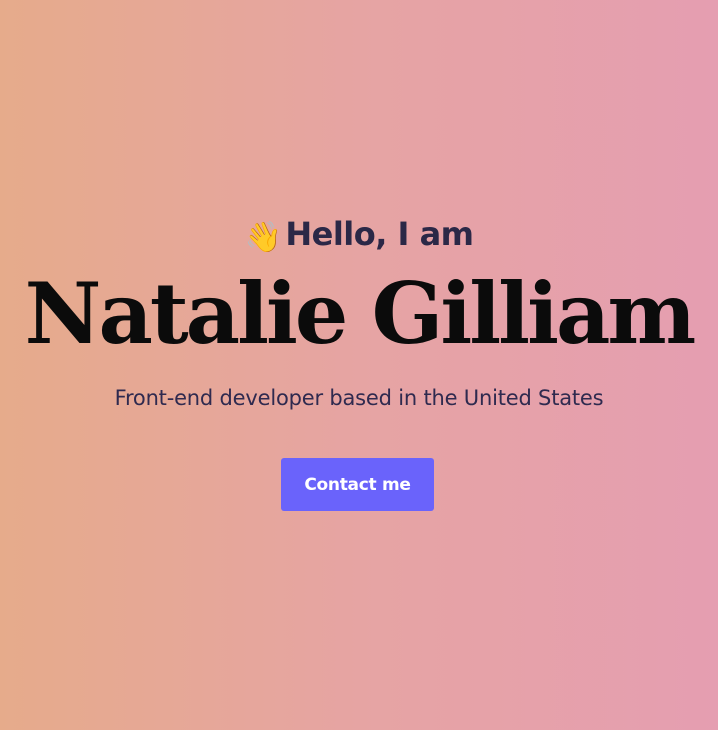 The width and height of the screenshot is (718, 730). What do you see at coordinates (360, 313) in the screenshot?
I see `name-heading: Natalie Gilliam` at bounding box center [360, 313].